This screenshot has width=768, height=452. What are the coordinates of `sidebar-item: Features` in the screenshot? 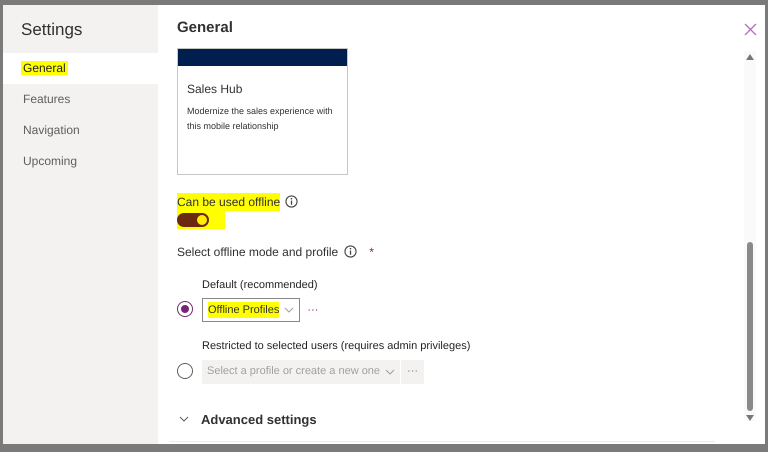 It's located at (80, 99).